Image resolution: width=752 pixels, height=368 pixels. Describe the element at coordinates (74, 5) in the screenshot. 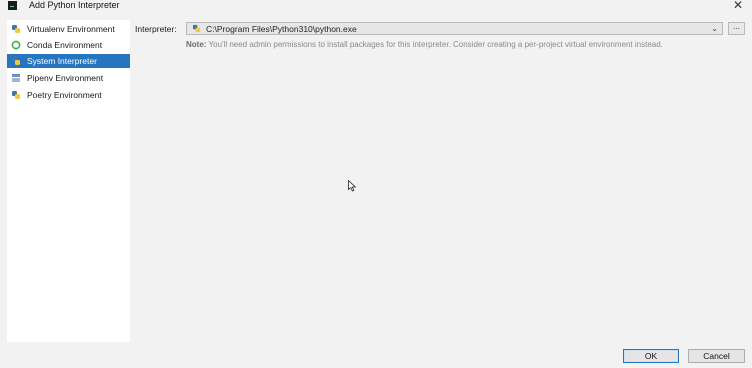

I see `window-title: Add Python Interpreter` at that location.